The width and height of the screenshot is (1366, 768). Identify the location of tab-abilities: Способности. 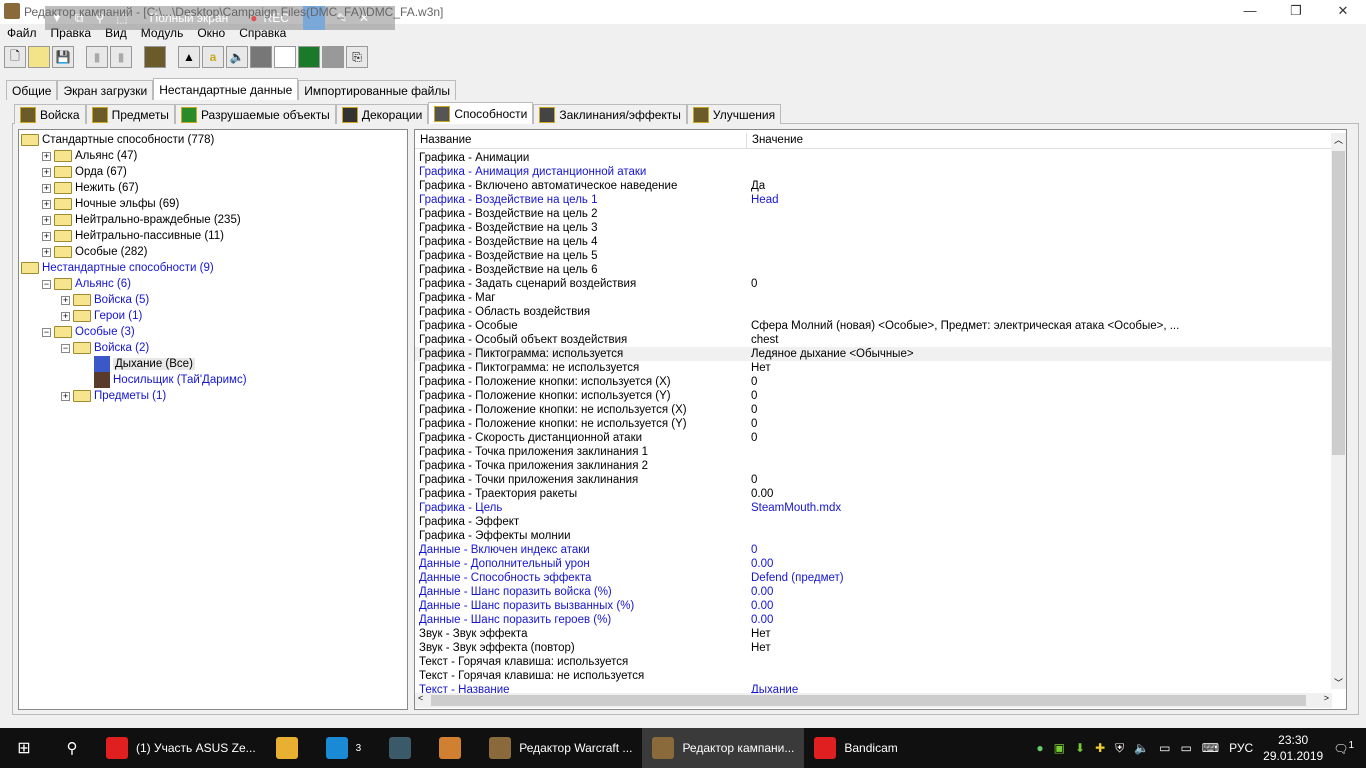
(481, 113).